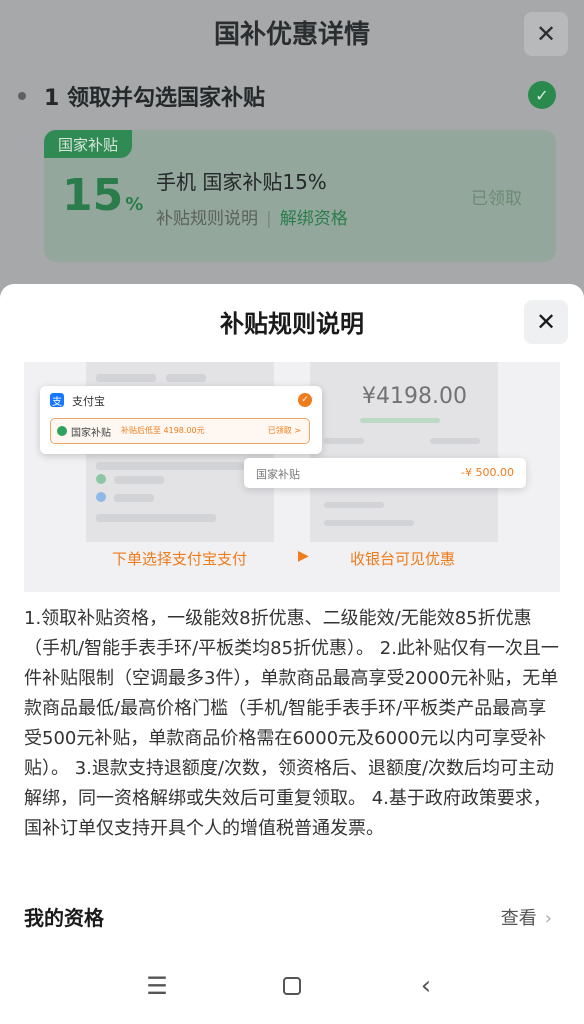 Image resolution: width=584 pixels, height=1024 pixels. I want to click on pay-subsidy-row: 国家补贴 补贴后低至 4198.00元 已领取 >, so click(180, 431).